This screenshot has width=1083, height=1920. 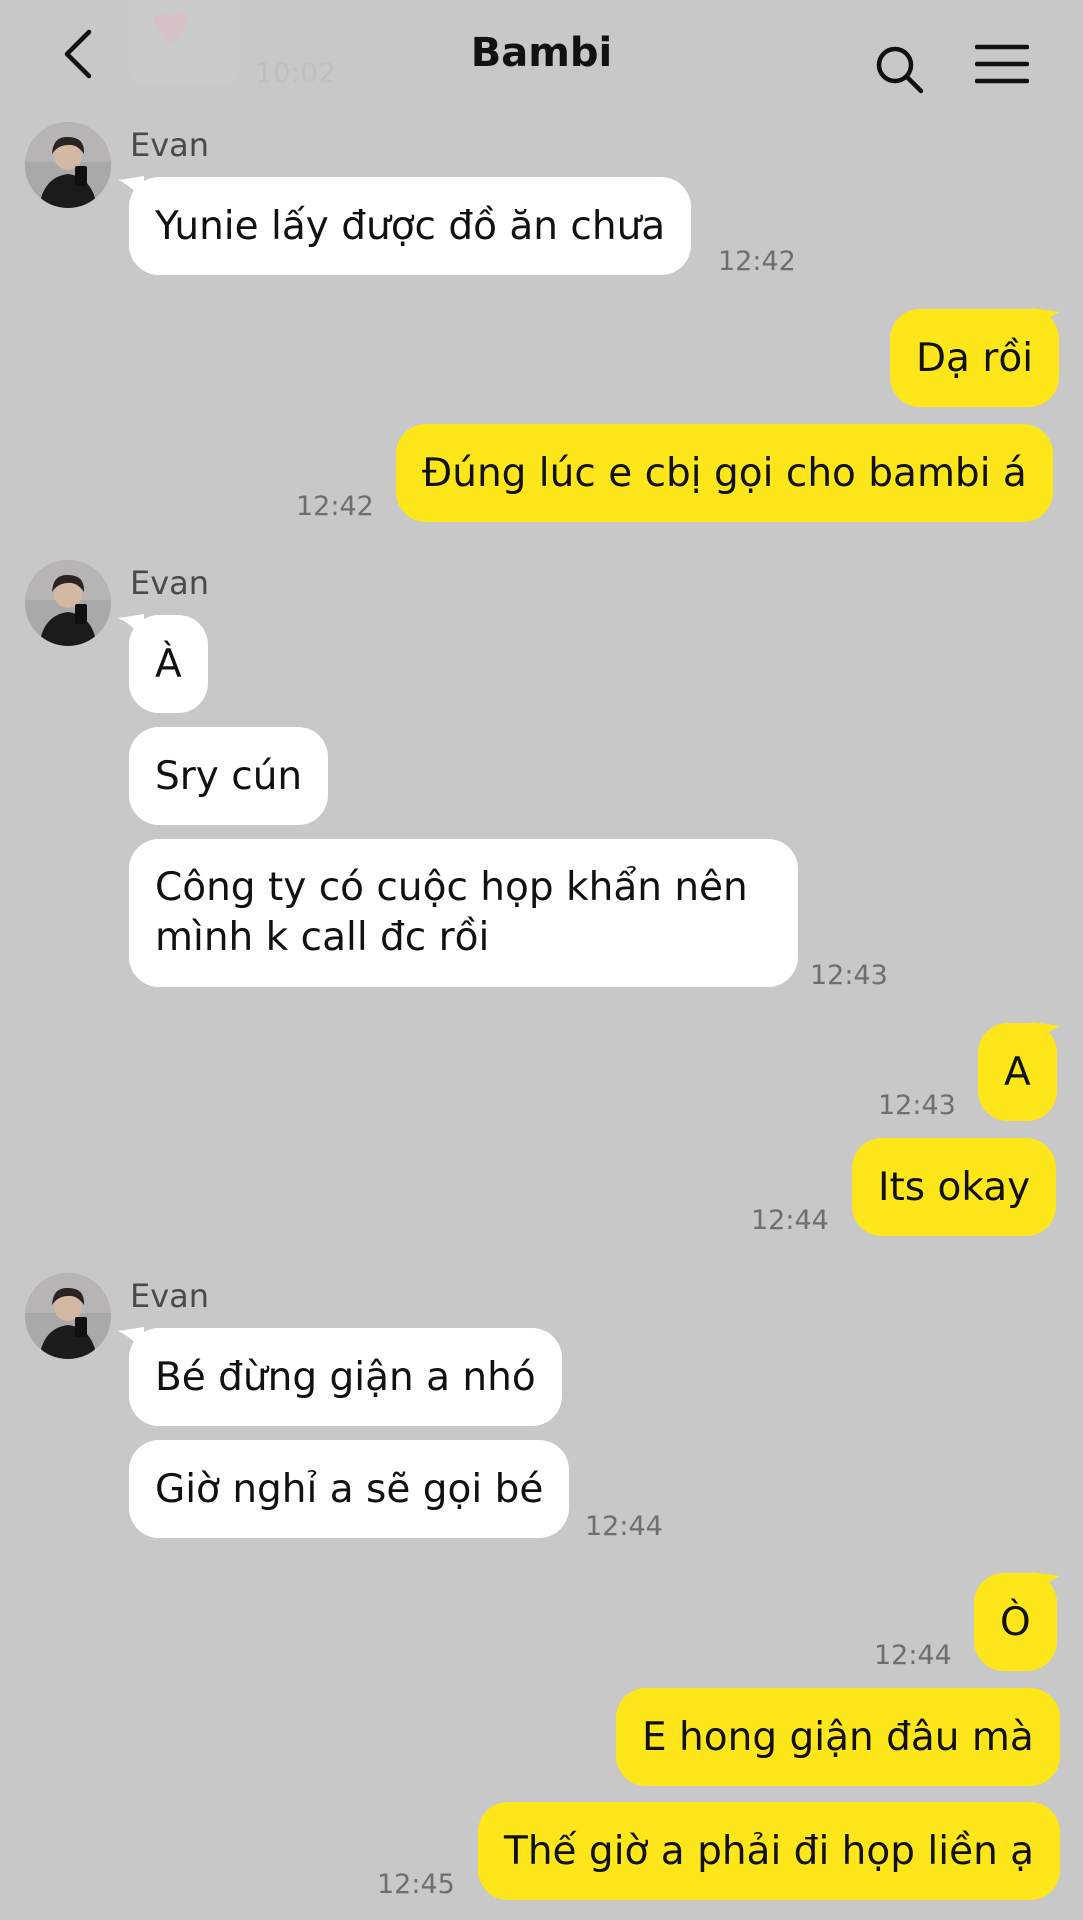 I want to click on message-bubble: Thế giờ a phải đi họp liền ạ, so click(x=769, y=1851).